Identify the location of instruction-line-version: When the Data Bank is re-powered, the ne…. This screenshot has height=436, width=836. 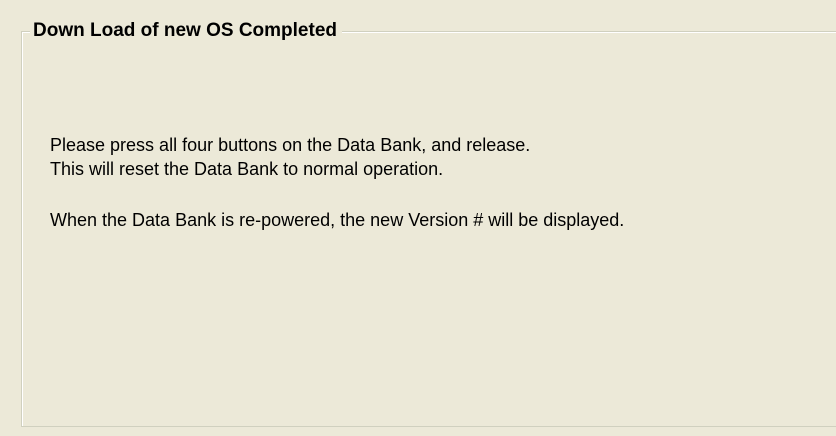
(337, 220).